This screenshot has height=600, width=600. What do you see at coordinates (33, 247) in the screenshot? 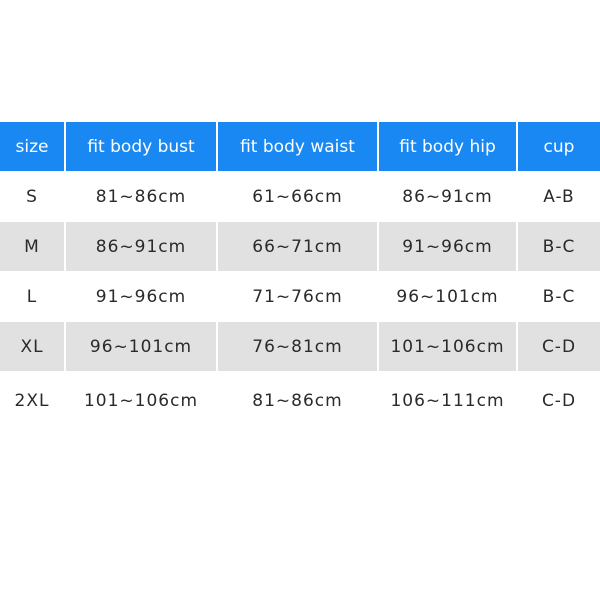
I see `cell-size: M` at bounding box center [33, 247].